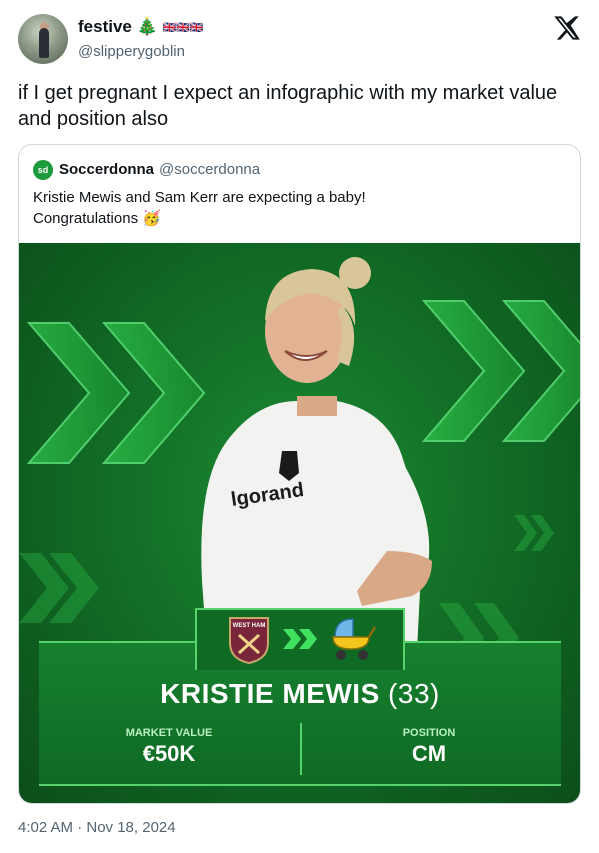 This screenshot has height=853, width=599. I want to click on market-value: €50K, so click(169, 753).